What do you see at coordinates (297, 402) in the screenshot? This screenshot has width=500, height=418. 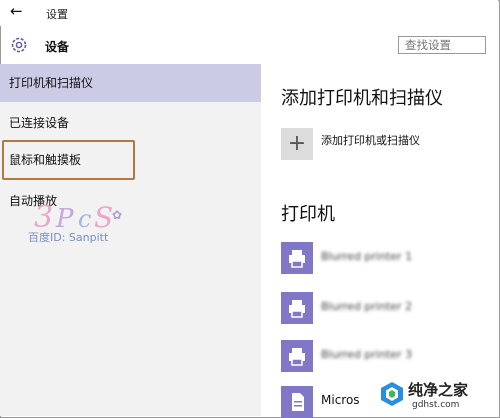 I see `document-printer-icon` at bounding box center [297, 402].